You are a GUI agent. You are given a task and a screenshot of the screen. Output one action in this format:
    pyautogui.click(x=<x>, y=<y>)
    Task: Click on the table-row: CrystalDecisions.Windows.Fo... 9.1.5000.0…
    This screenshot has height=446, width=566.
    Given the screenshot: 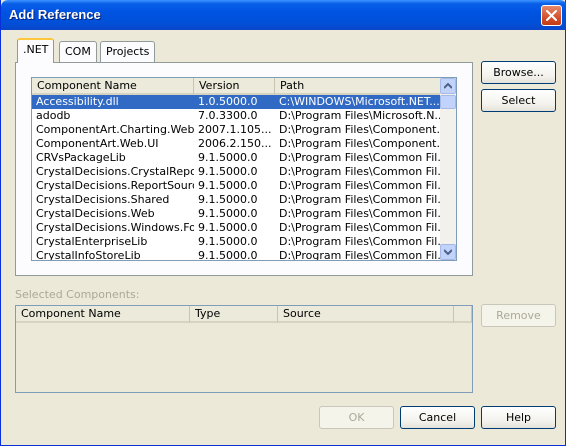 What is the action you would take?
    pyautogui.click(x=237, y=228)
    